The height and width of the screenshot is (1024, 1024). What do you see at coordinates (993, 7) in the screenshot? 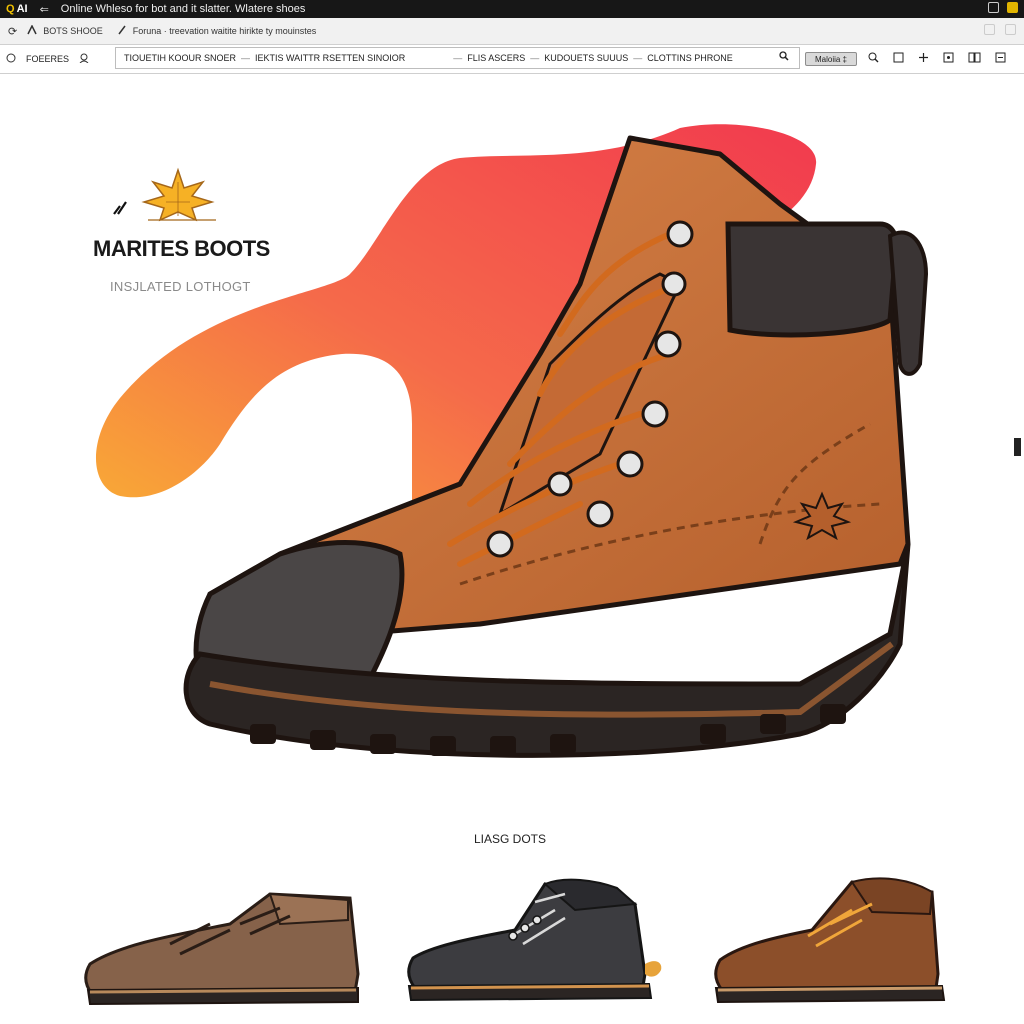
I see `restore-icon` at bounding box center [993, 7].